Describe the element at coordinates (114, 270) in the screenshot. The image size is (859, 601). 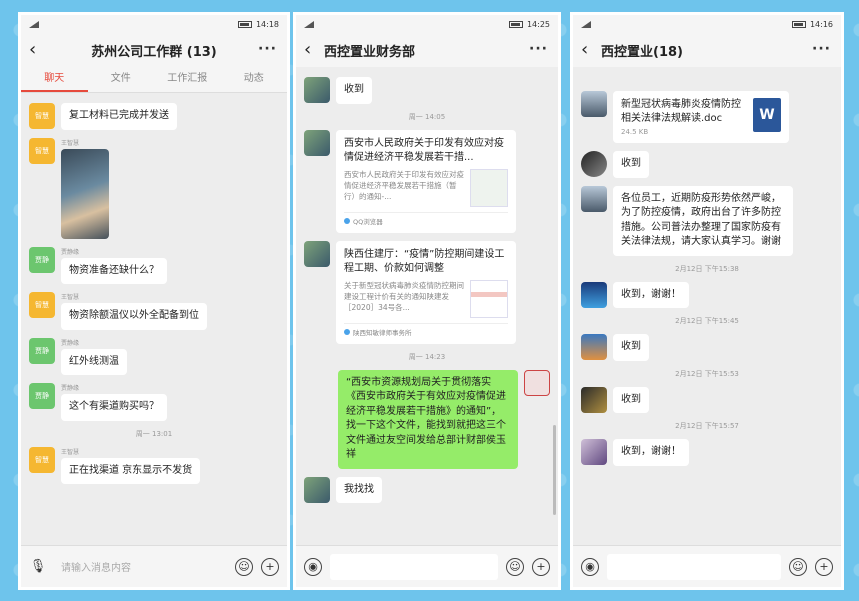
I see `message-bubble: 物资准备还缺什么？` at that location.